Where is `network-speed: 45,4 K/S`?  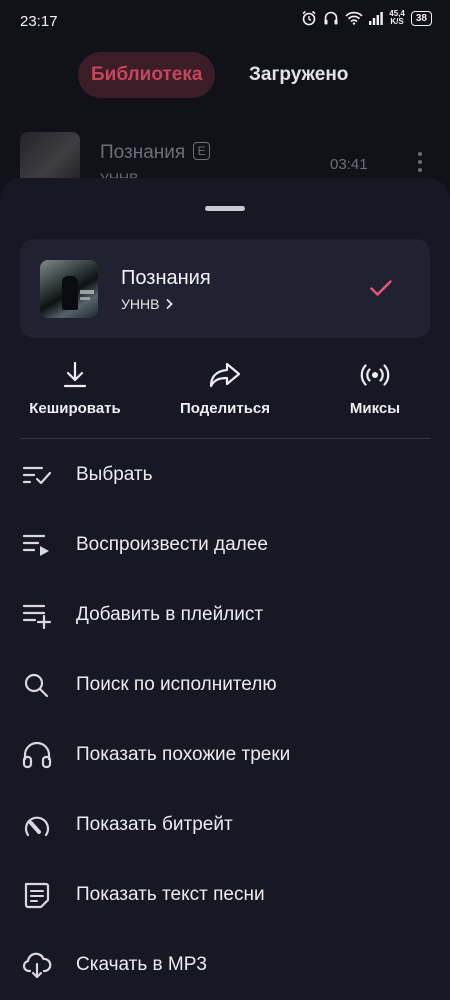
network-speed: 45,4 K/S is located at coordinates (397, 18).